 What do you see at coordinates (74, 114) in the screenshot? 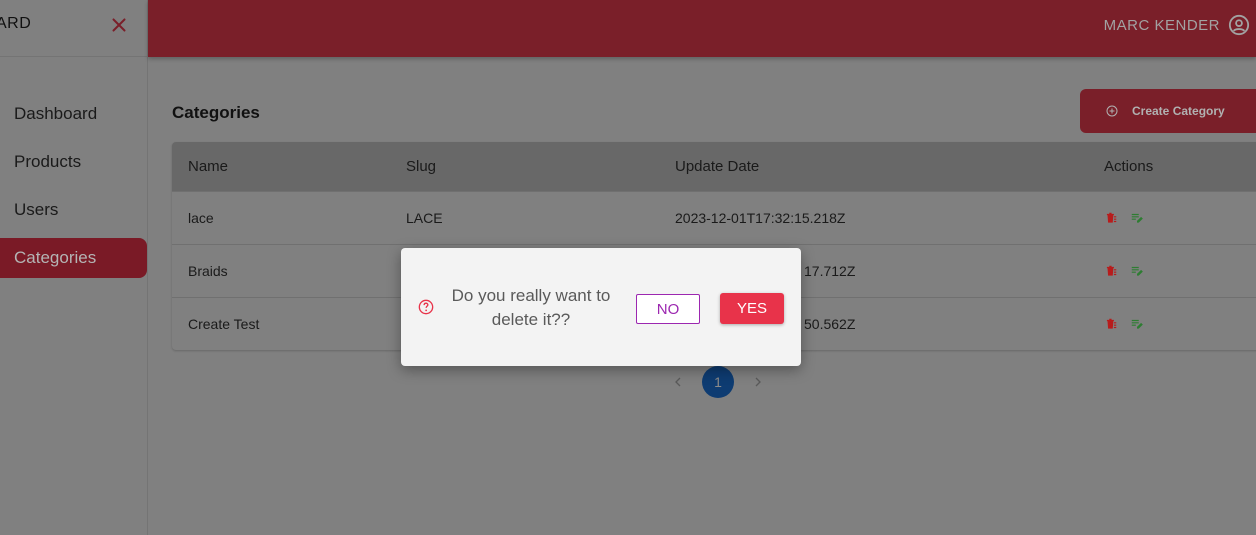
I see `sidebar-item-dashboard: Dashboard` at bounding box center [74, 114].